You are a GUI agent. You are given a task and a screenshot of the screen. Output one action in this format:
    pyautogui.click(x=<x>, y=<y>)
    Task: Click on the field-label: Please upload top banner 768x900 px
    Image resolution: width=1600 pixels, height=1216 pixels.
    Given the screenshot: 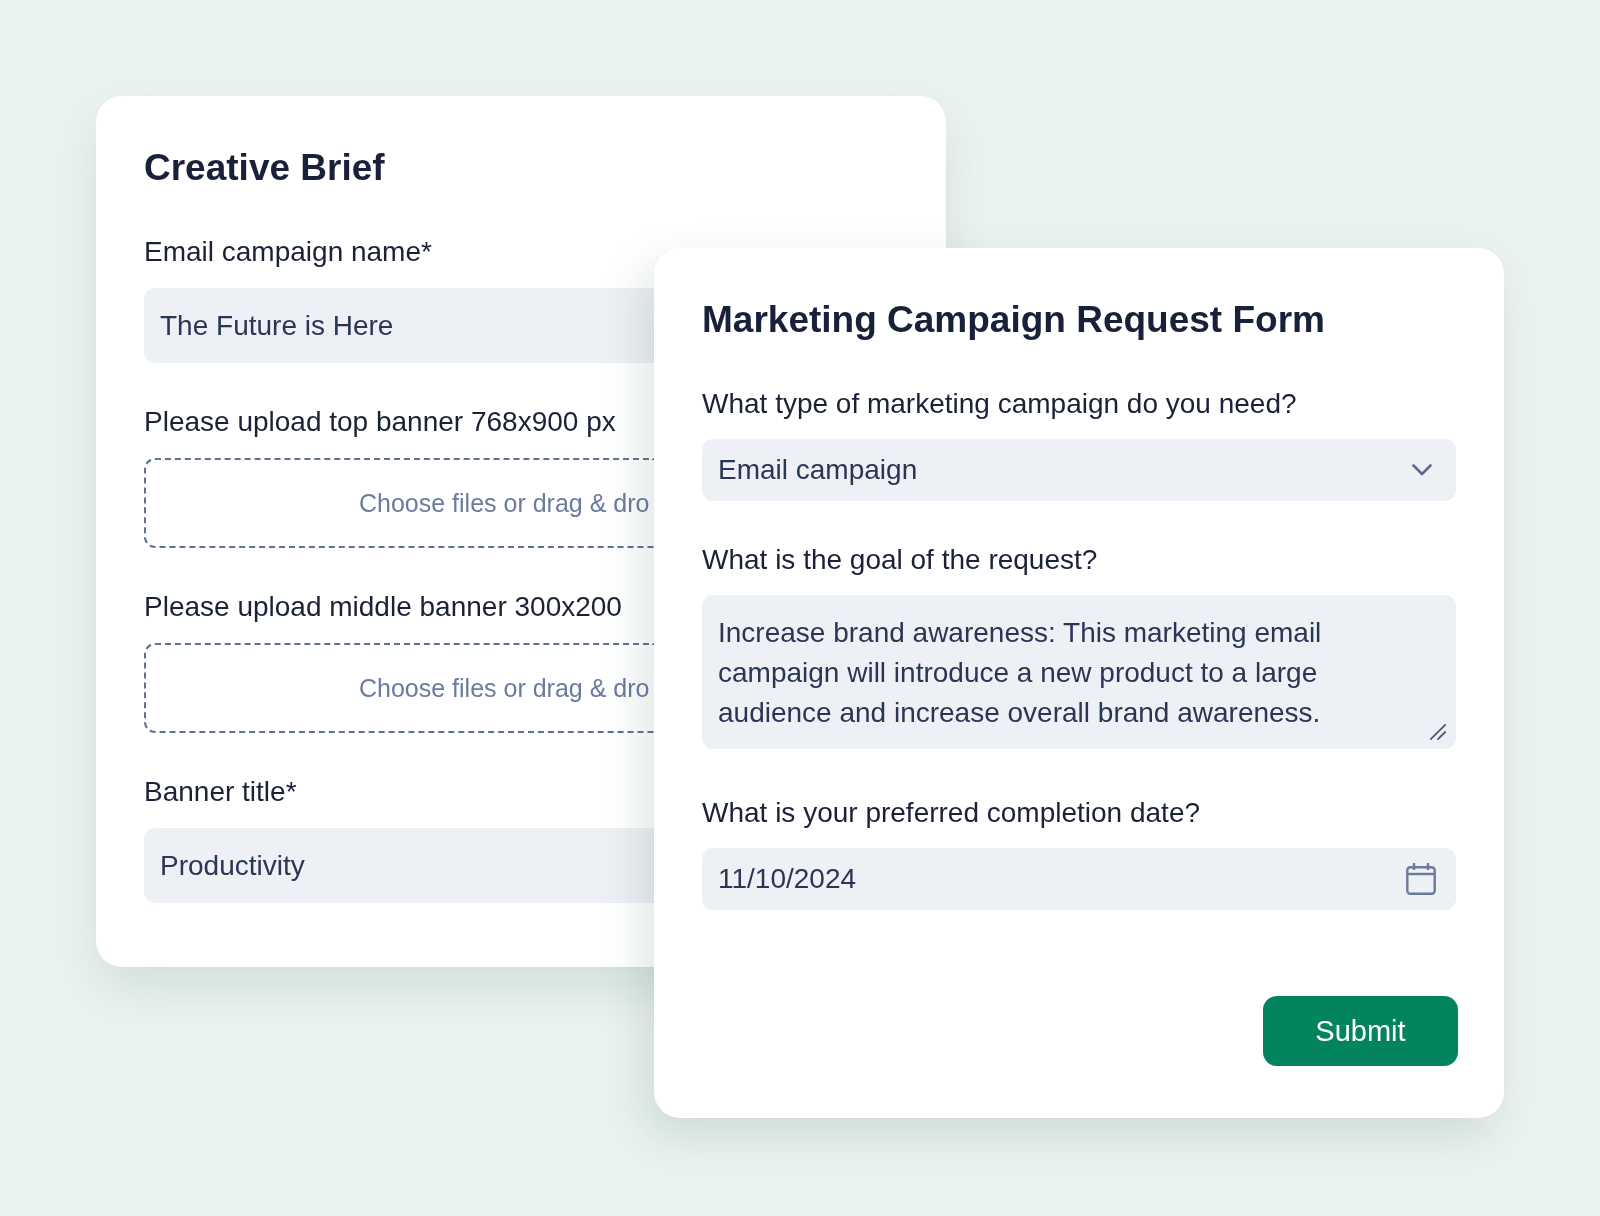 What is the action you would take?
    pyautogui.click(x=380, y=422)
    